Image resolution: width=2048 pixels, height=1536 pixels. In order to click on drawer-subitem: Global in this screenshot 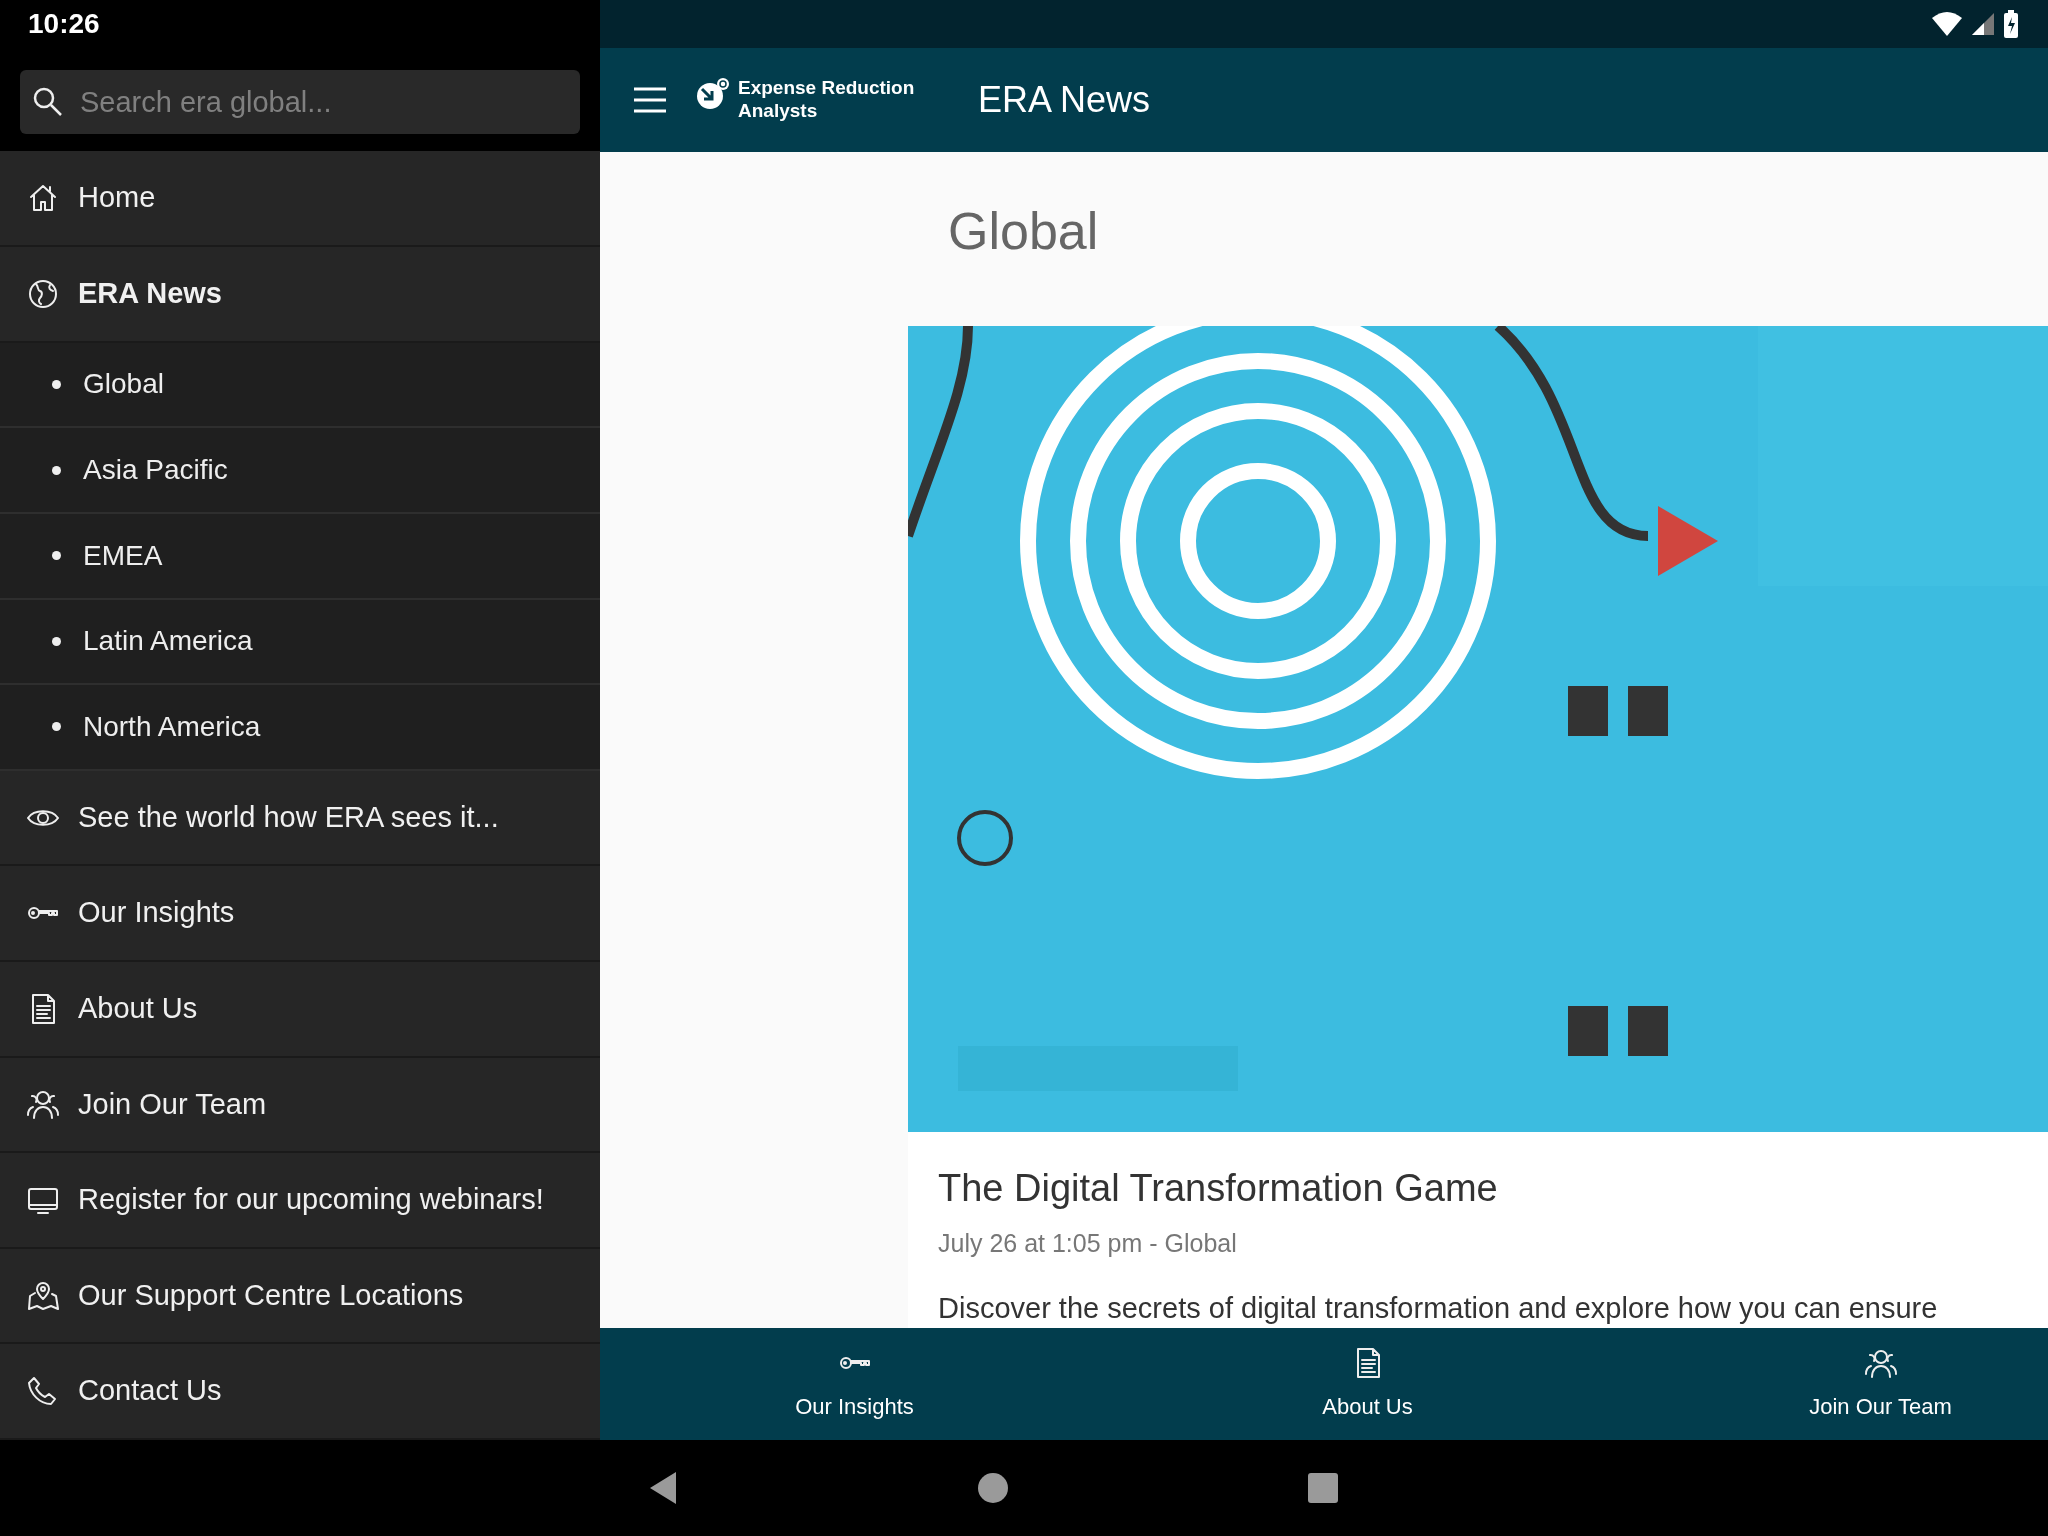, I will do `click(300, 385)`.